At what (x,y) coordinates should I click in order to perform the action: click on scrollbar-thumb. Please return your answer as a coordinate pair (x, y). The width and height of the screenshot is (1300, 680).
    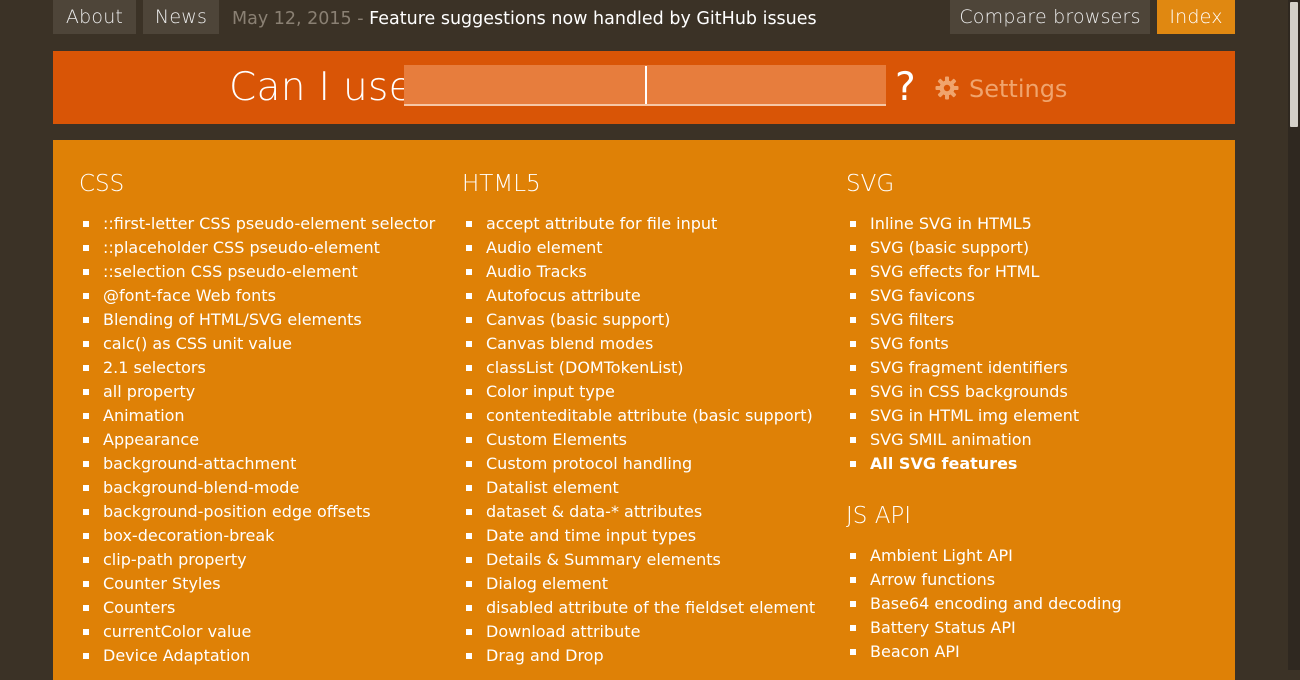
    Looking at the image, I should click on (1294, 64).